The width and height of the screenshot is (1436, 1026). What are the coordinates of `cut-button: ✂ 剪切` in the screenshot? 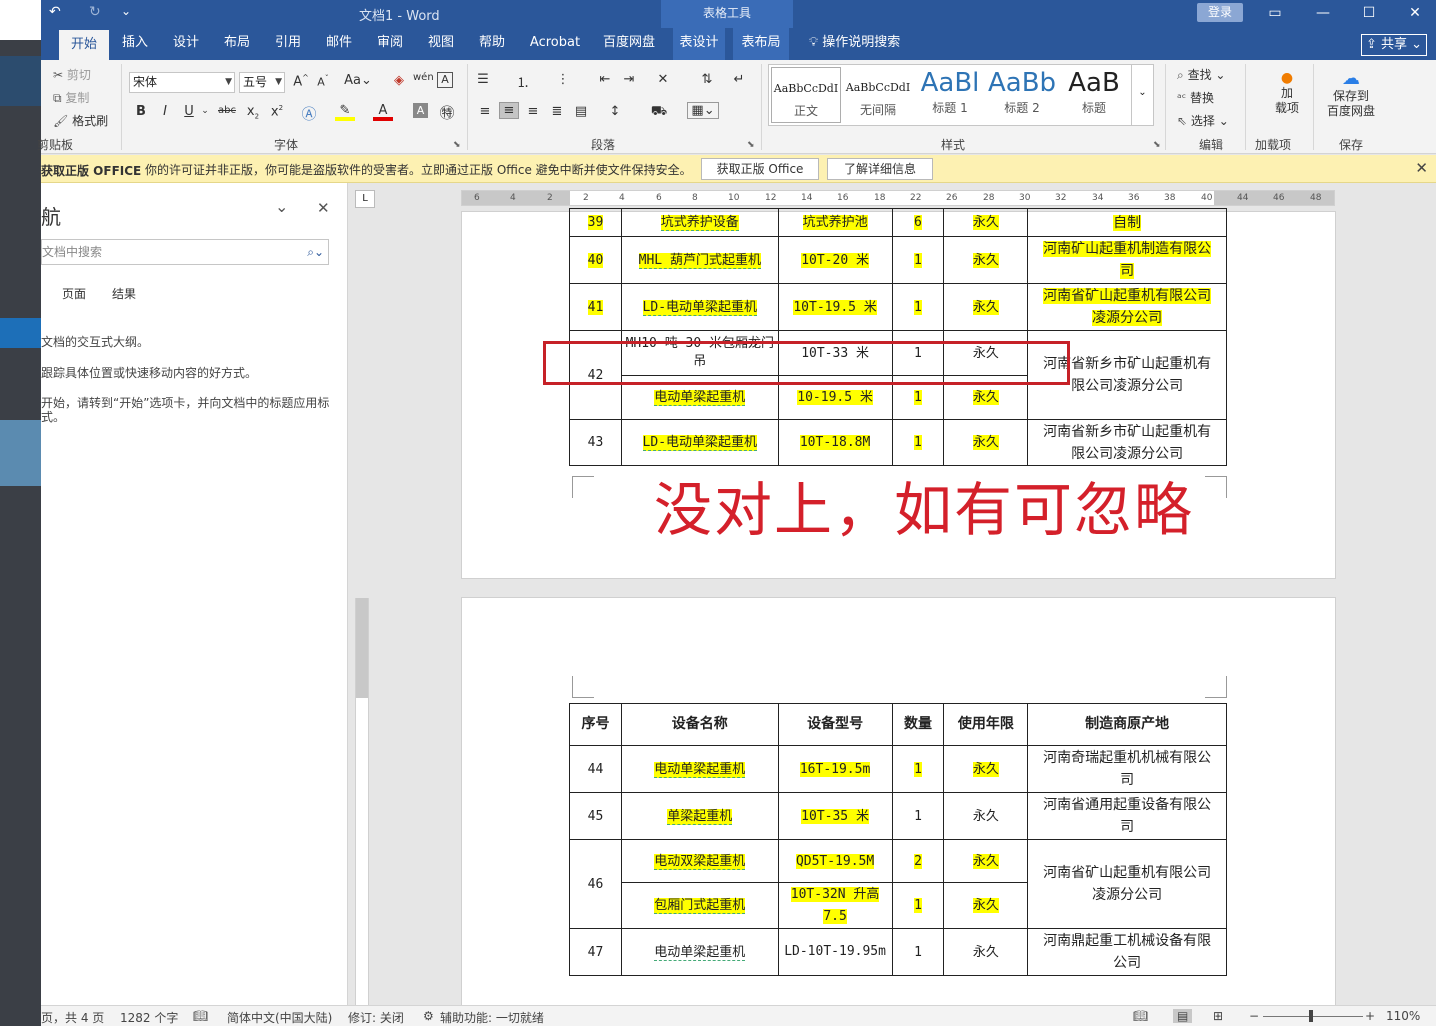 It's located at (72, 74).